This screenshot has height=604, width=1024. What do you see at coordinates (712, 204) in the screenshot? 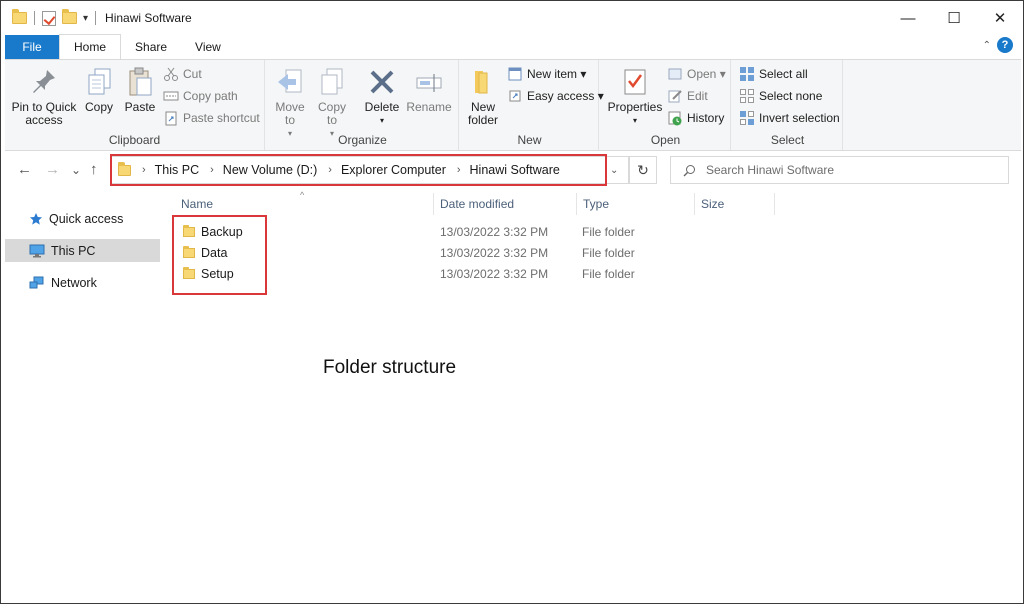
I see `column-header-size: Size` at bounding box center [712, 204].